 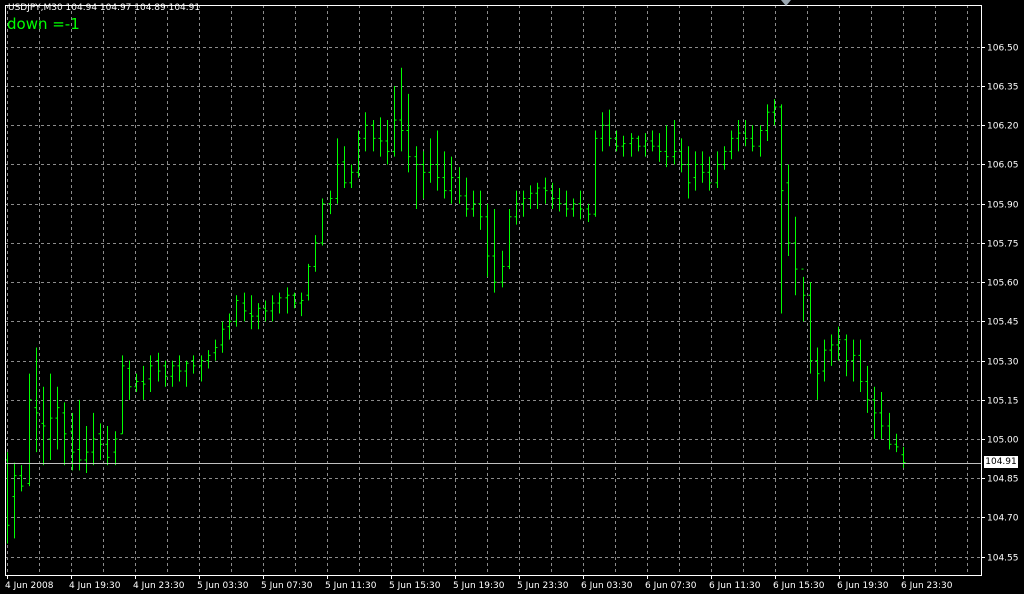 What do you see at coordinates (1003, 284) in the screenshot?
I see `y-tick-label: 105.60` at bounding box center [1003, 284].